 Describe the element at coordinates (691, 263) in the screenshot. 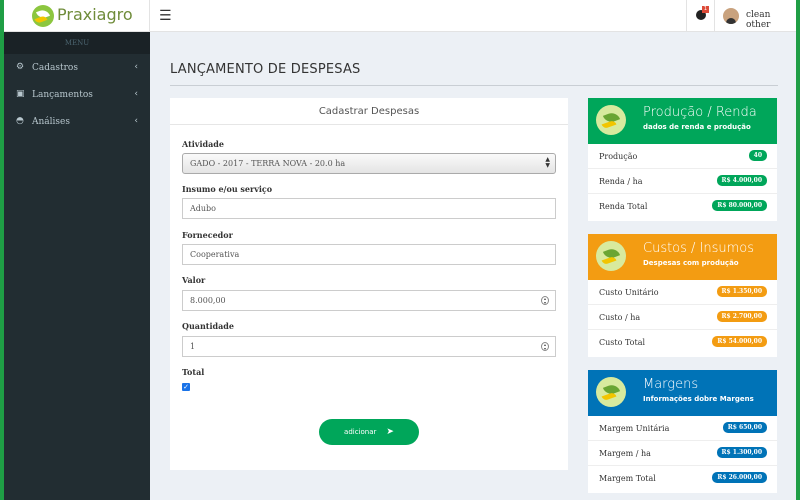

I see `card-subtitle: Despesas com produção` at that location.